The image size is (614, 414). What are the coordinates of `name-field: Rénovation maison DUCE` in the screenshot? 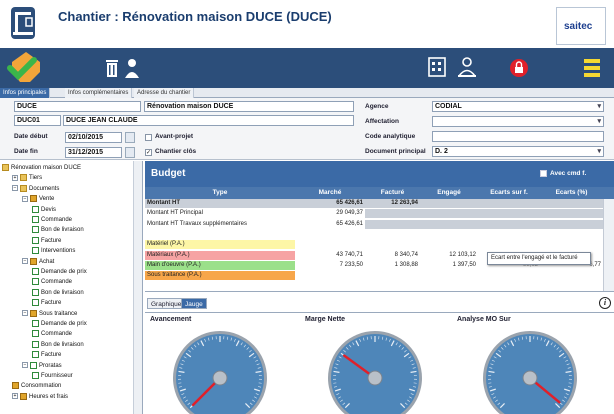 It's located at (249, 106).